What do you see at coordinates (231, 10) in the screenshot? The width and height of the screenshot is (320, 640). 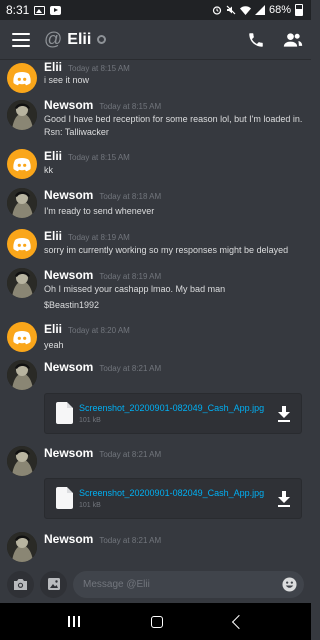 I see `mute-icon` at bounding box center [231, 10].